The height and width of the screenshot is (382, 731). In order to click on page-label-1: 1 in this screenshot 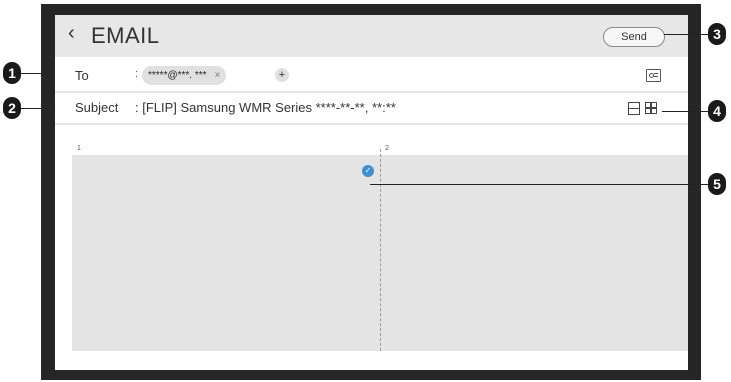, I will do `click(79, 148)`.